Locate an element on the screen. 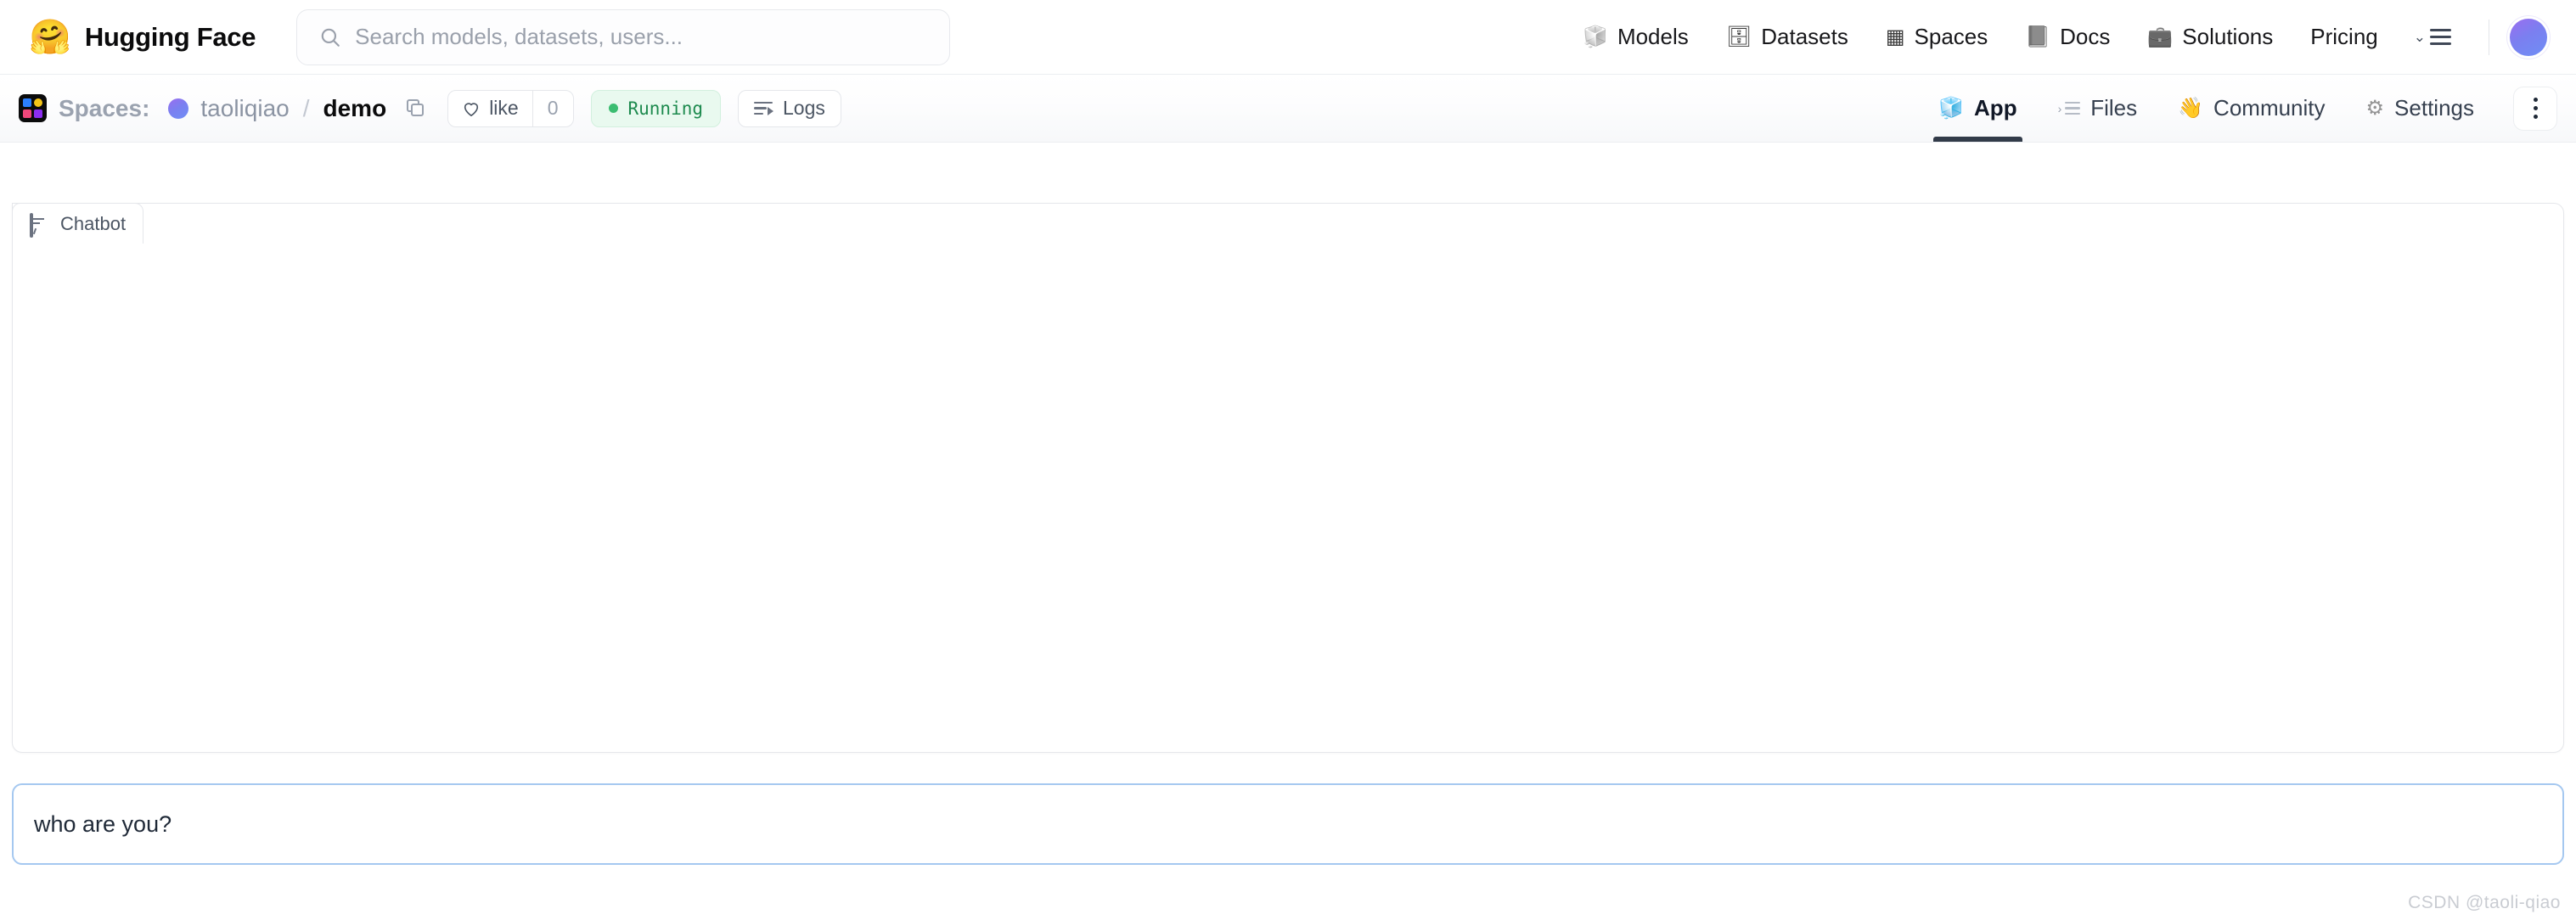 This screenshot has height=920, width=2576. files-icon: › is located at coordinates (2069, 109).